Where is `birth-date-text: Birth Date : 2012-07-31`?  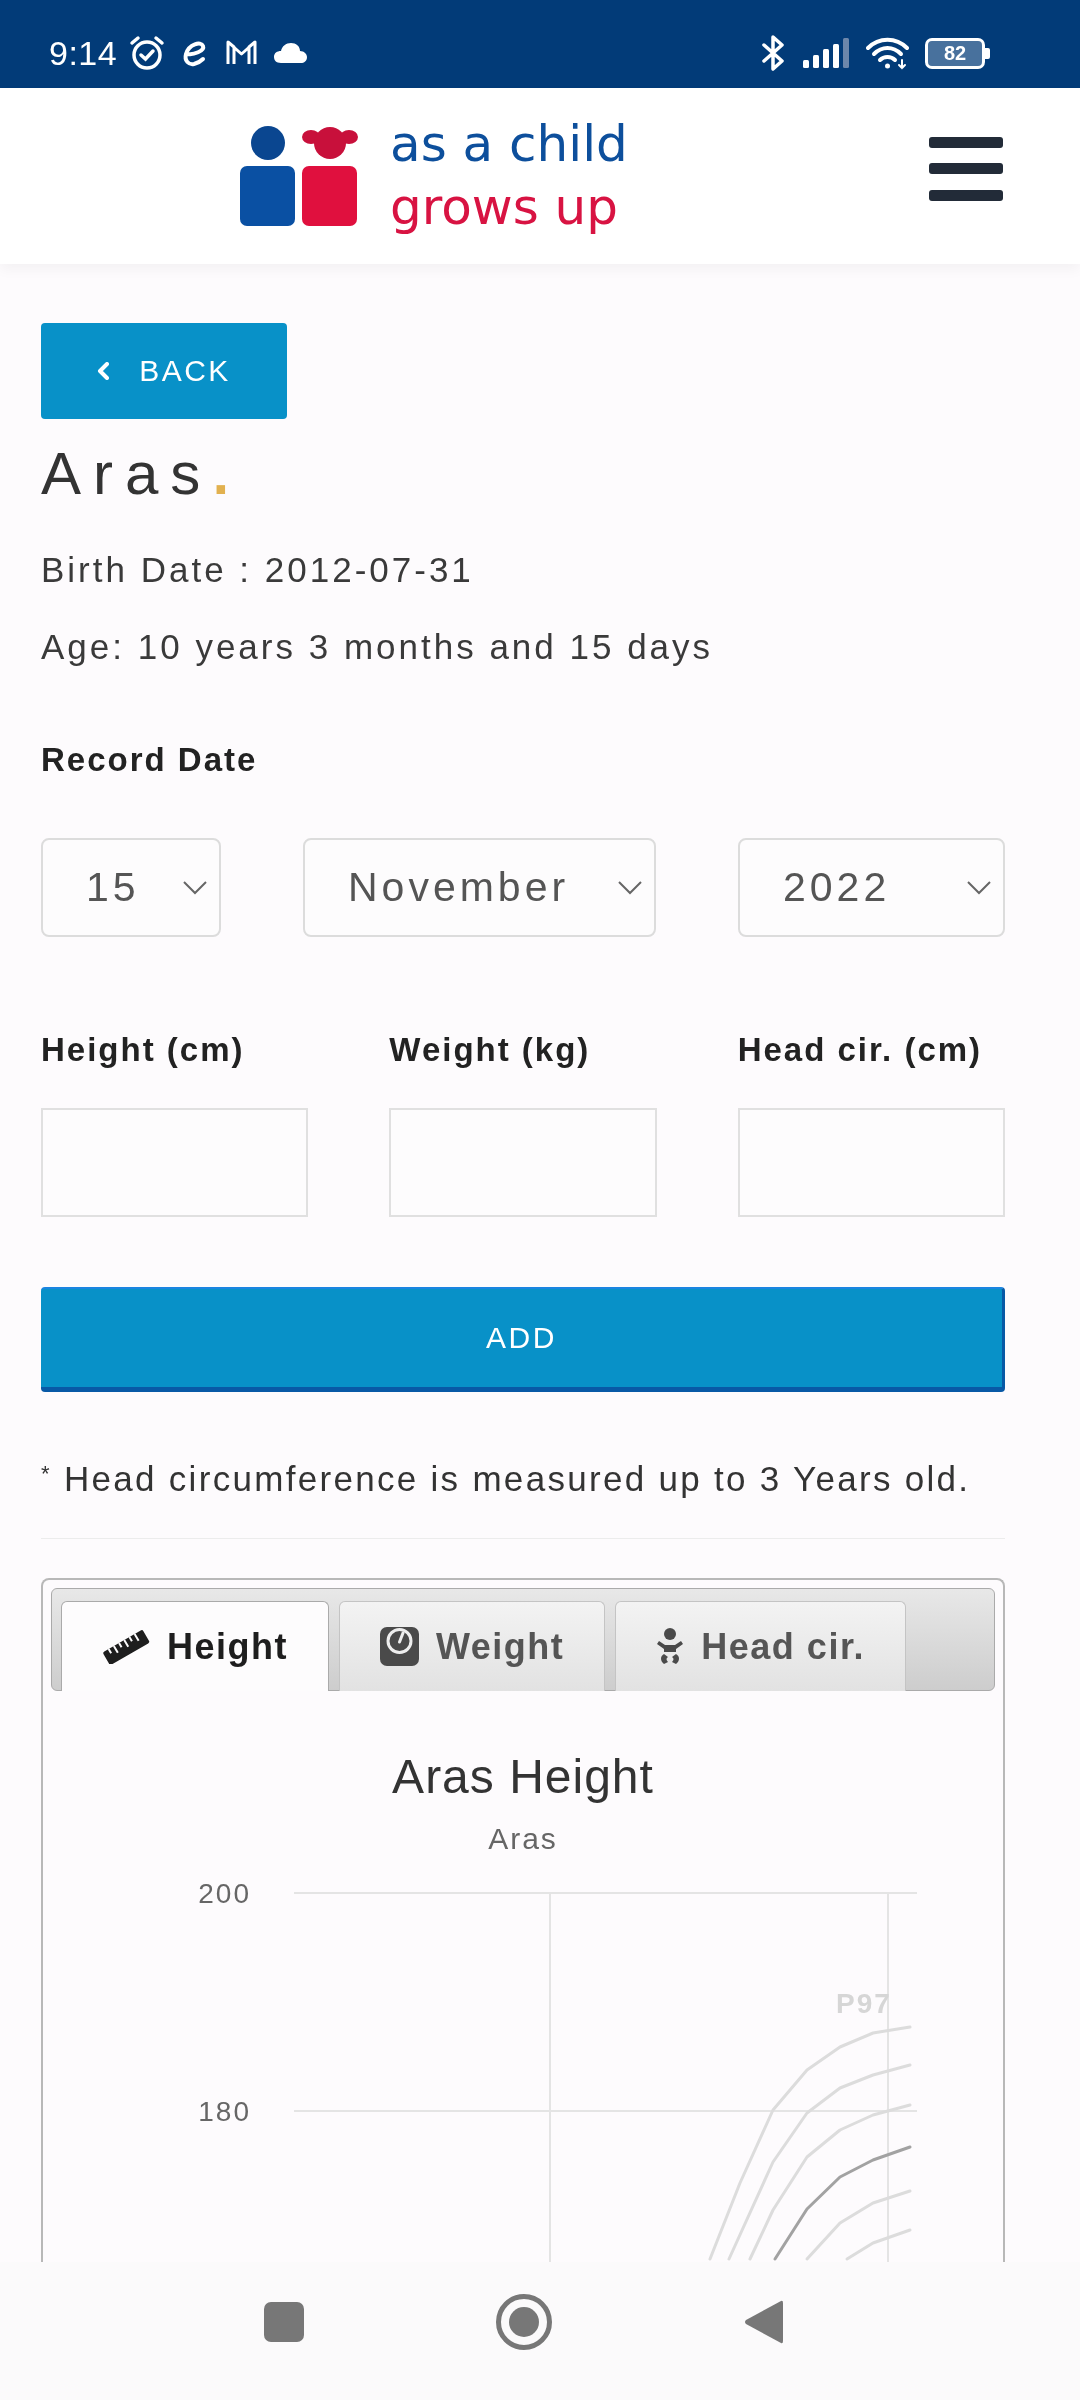 birth-date-text: Birth Date : 2012-07-31 is located at coordinates (258, 570).